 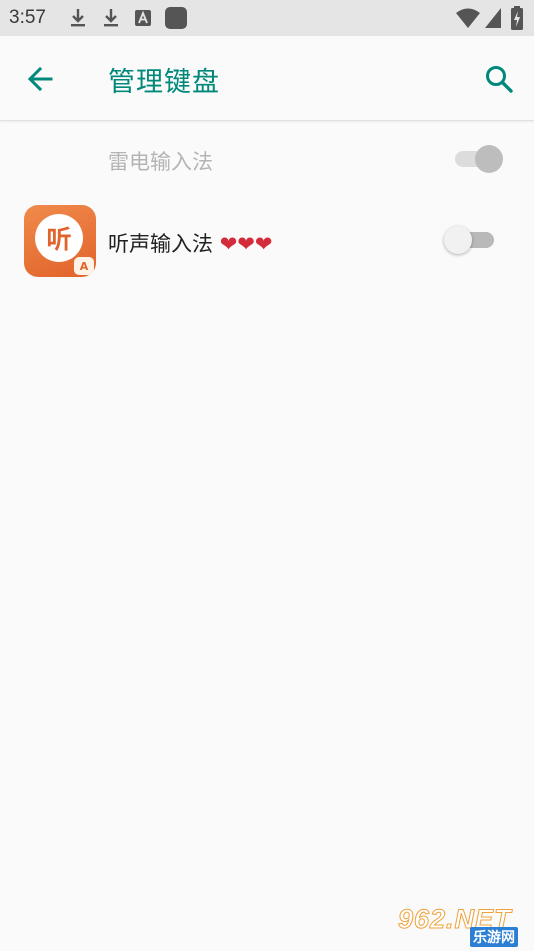 What do you see at coordinates (494, 937) in the screenshot?
I see `watermark-sub: 乐游网` at bounding box center [494, 937].